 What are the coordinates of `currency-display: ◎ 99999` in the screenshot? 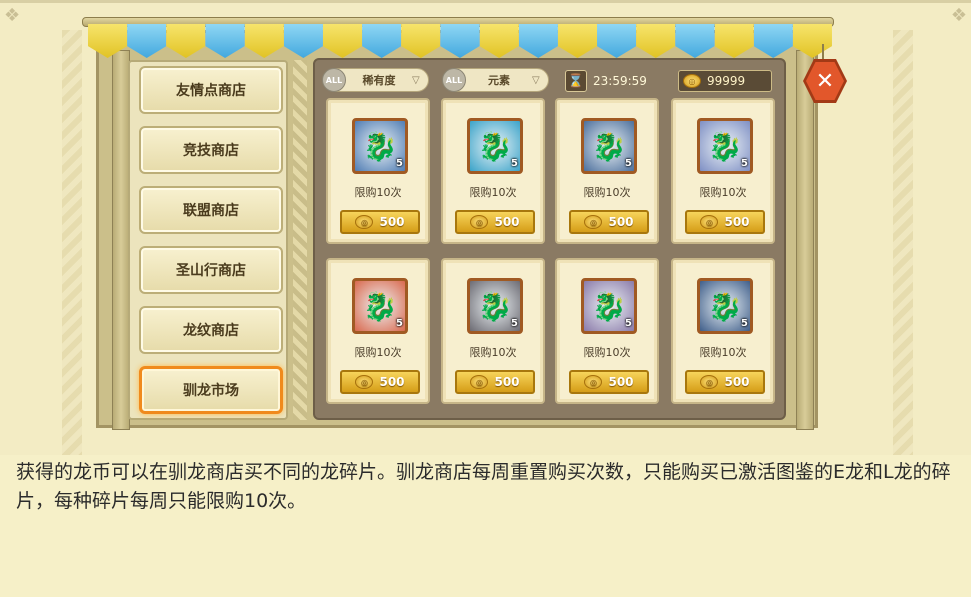 It's located at (725, 81).